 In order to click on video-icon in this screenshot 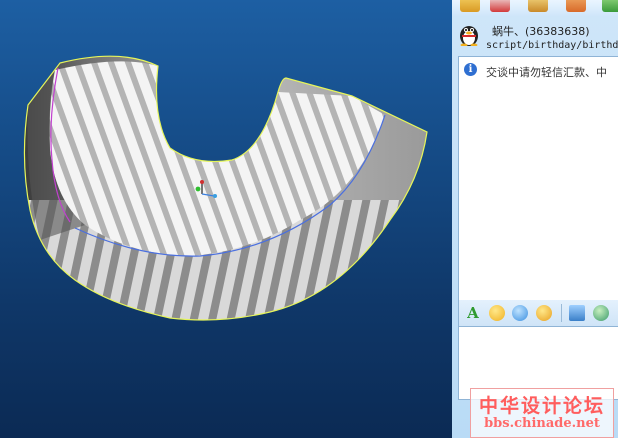, I will do `click(576, 6)`.